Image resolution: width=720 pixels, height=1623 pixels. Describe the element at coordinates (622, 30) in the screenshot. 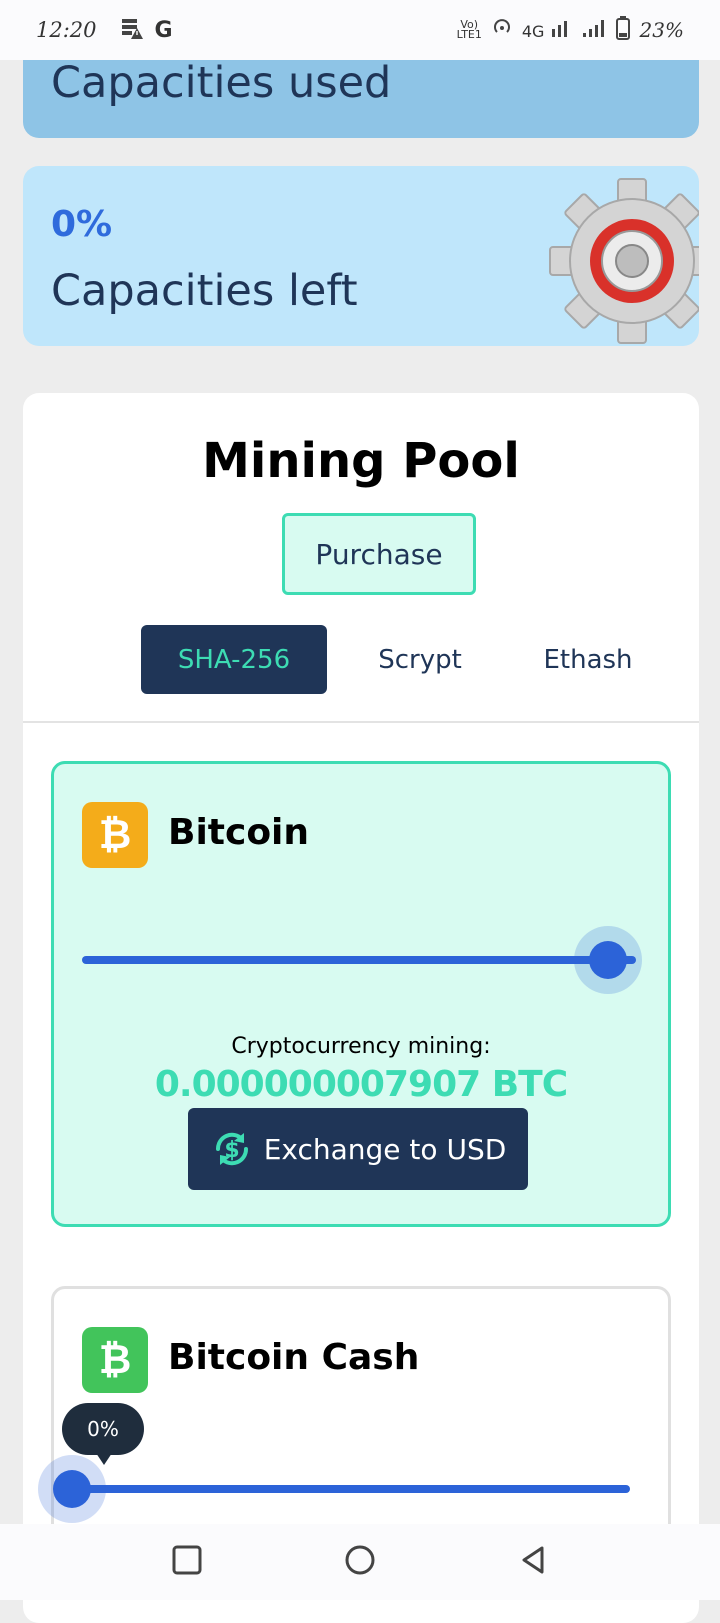

I see `battery-icon` at that location.